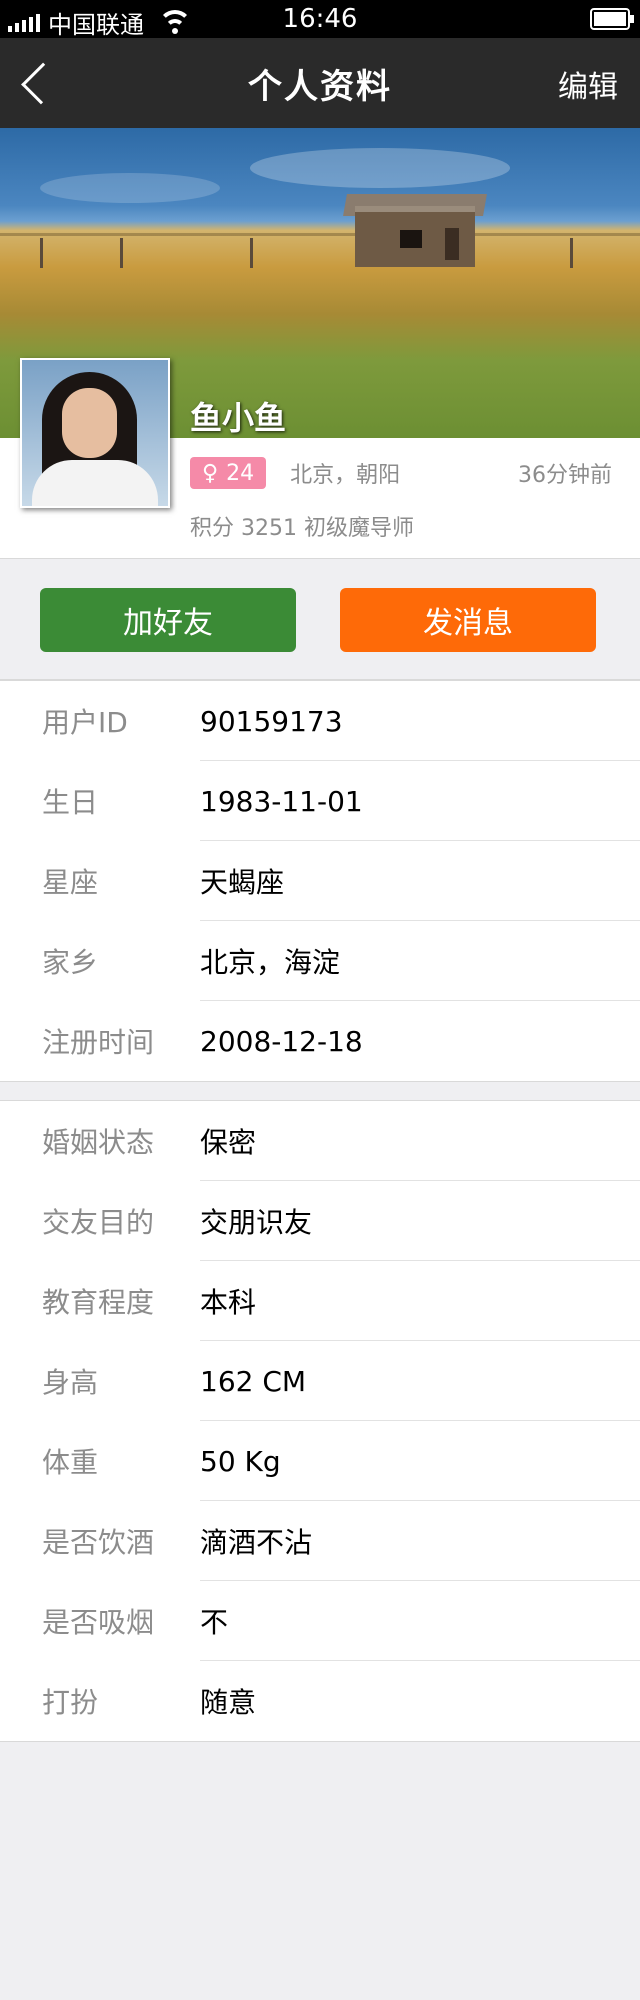 The image size is (640, 2000). Describe the element at coordinates (168, 620) in the screenshot. I see `add-friend-button: 加好友` at that location.